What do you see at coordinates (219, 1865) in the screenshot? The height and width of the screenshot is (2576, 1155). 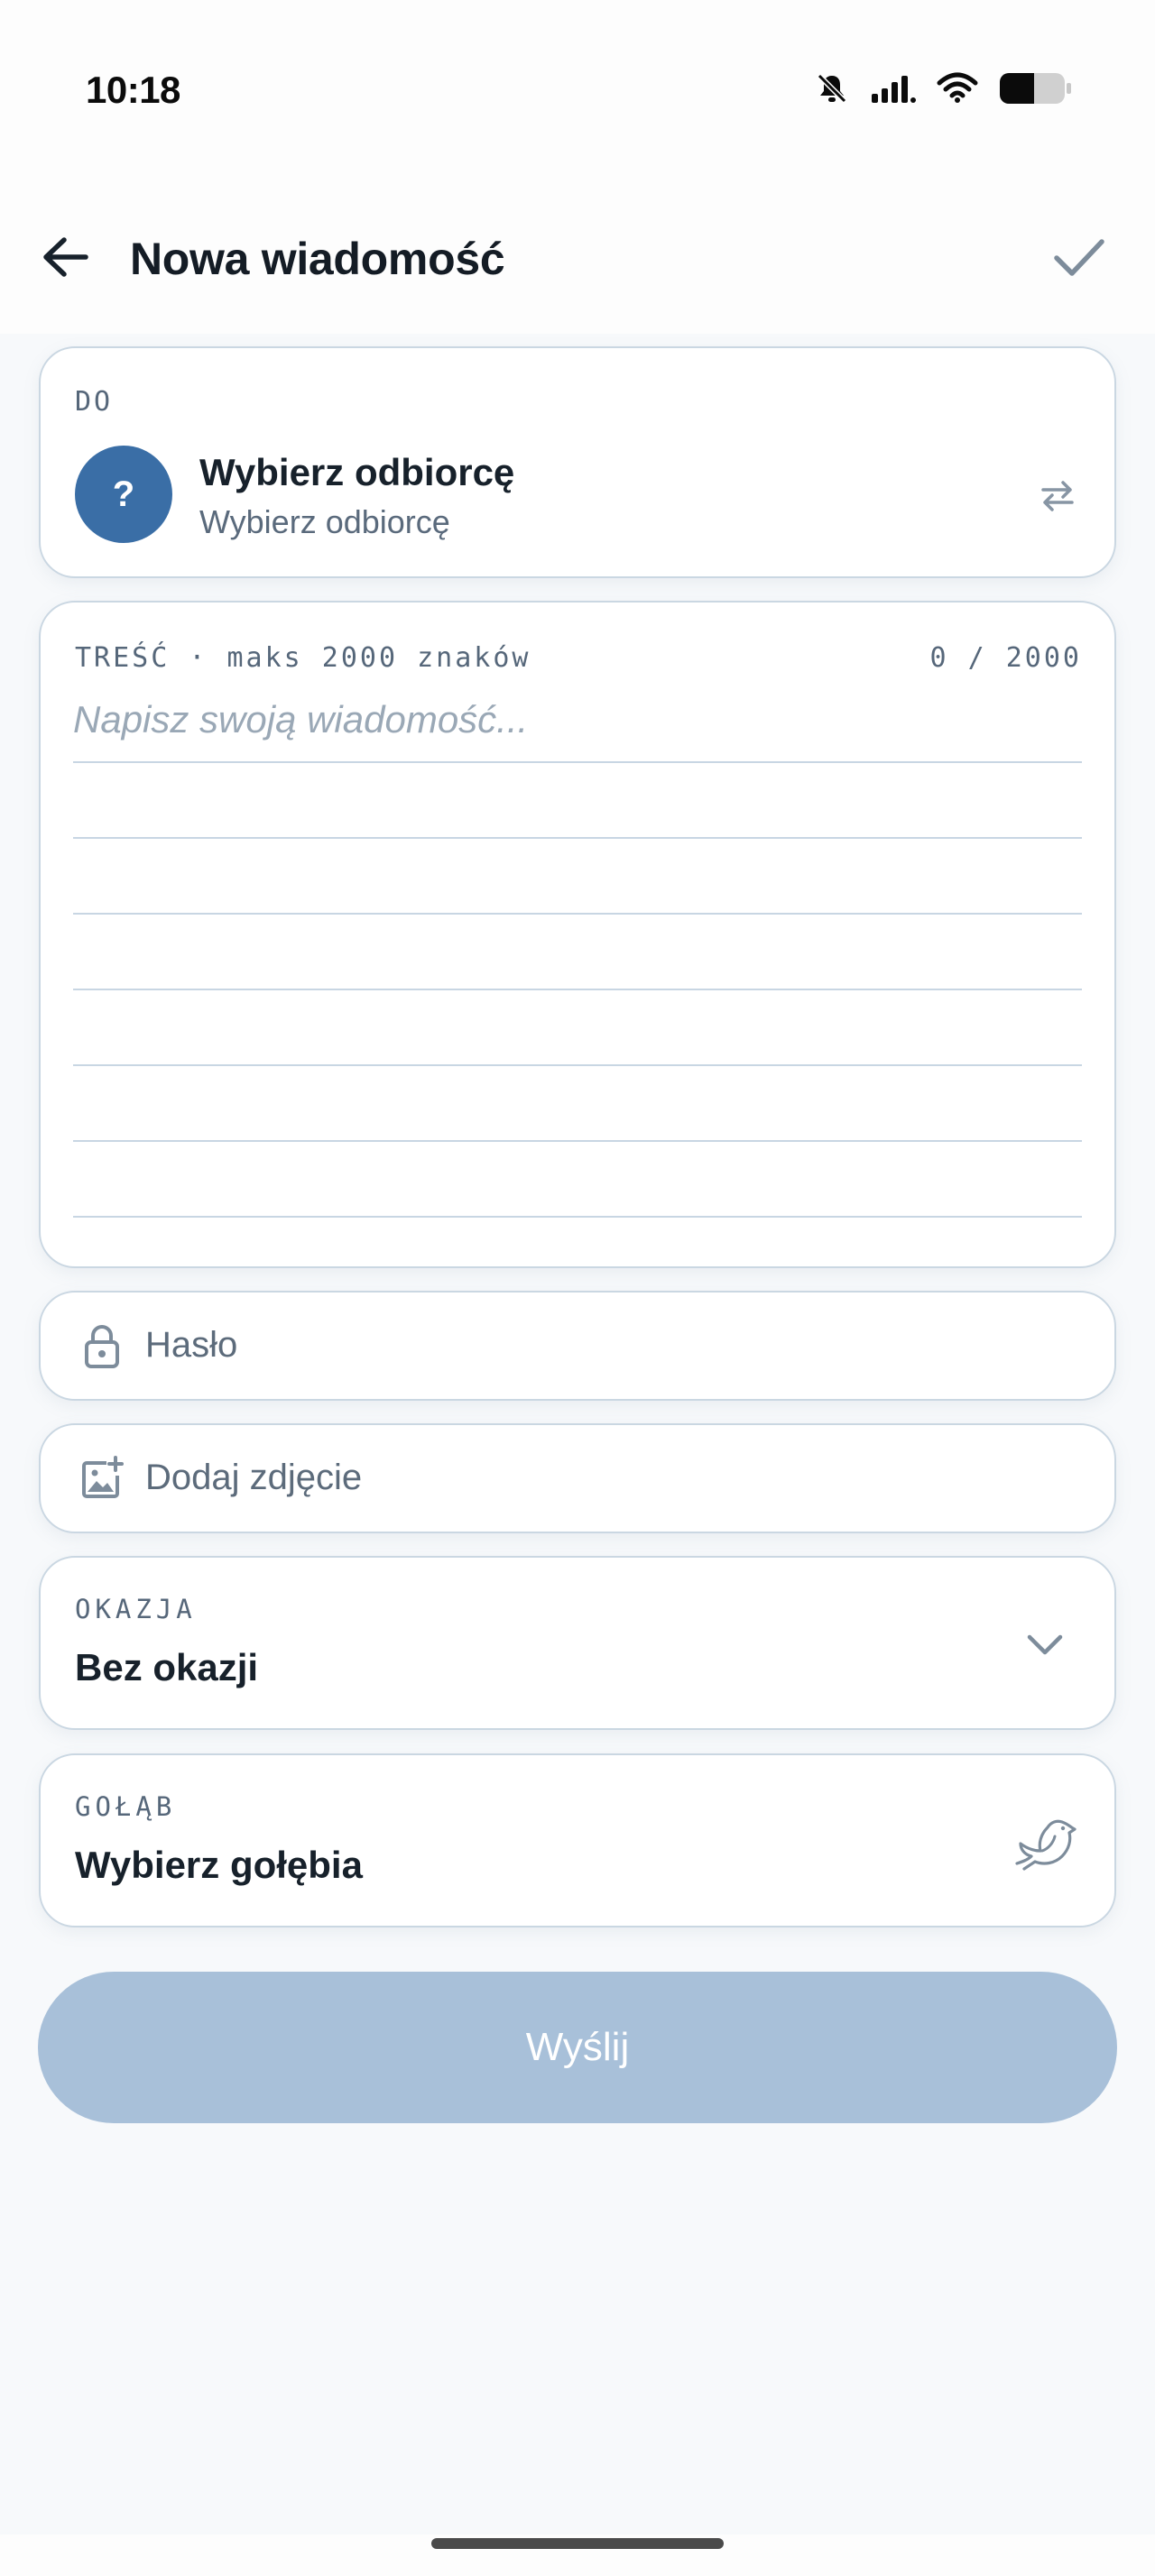 I see `pigeon-value: Wybierz gołębia` at bounding box center [219, 1865].